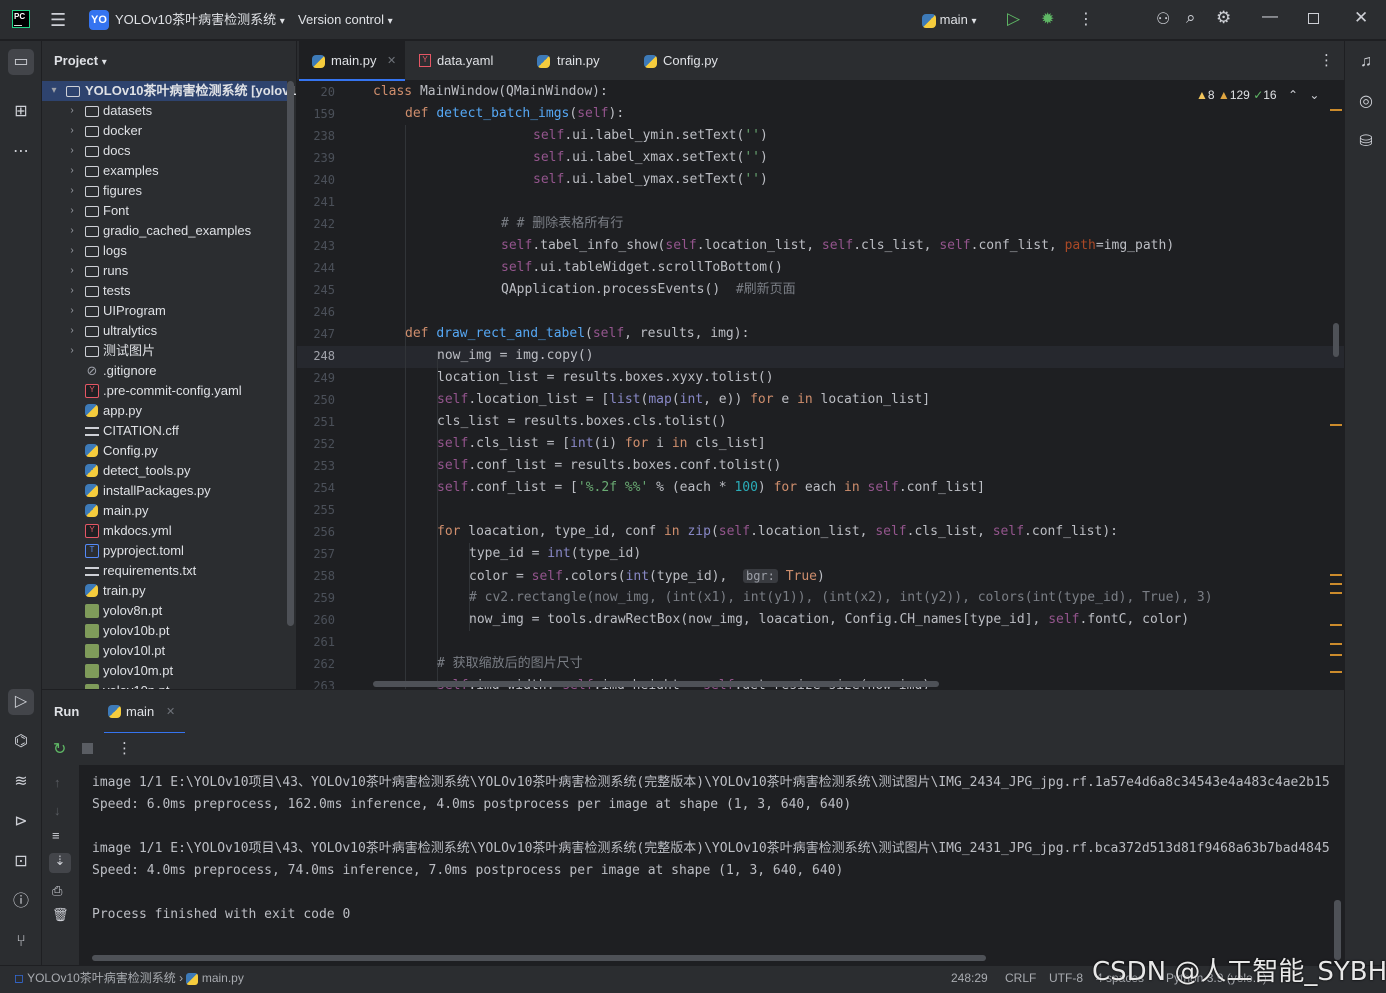 This screenshot has width=1386, height=993. I want to click on trash-icon: 🗑, so click(60, 915).